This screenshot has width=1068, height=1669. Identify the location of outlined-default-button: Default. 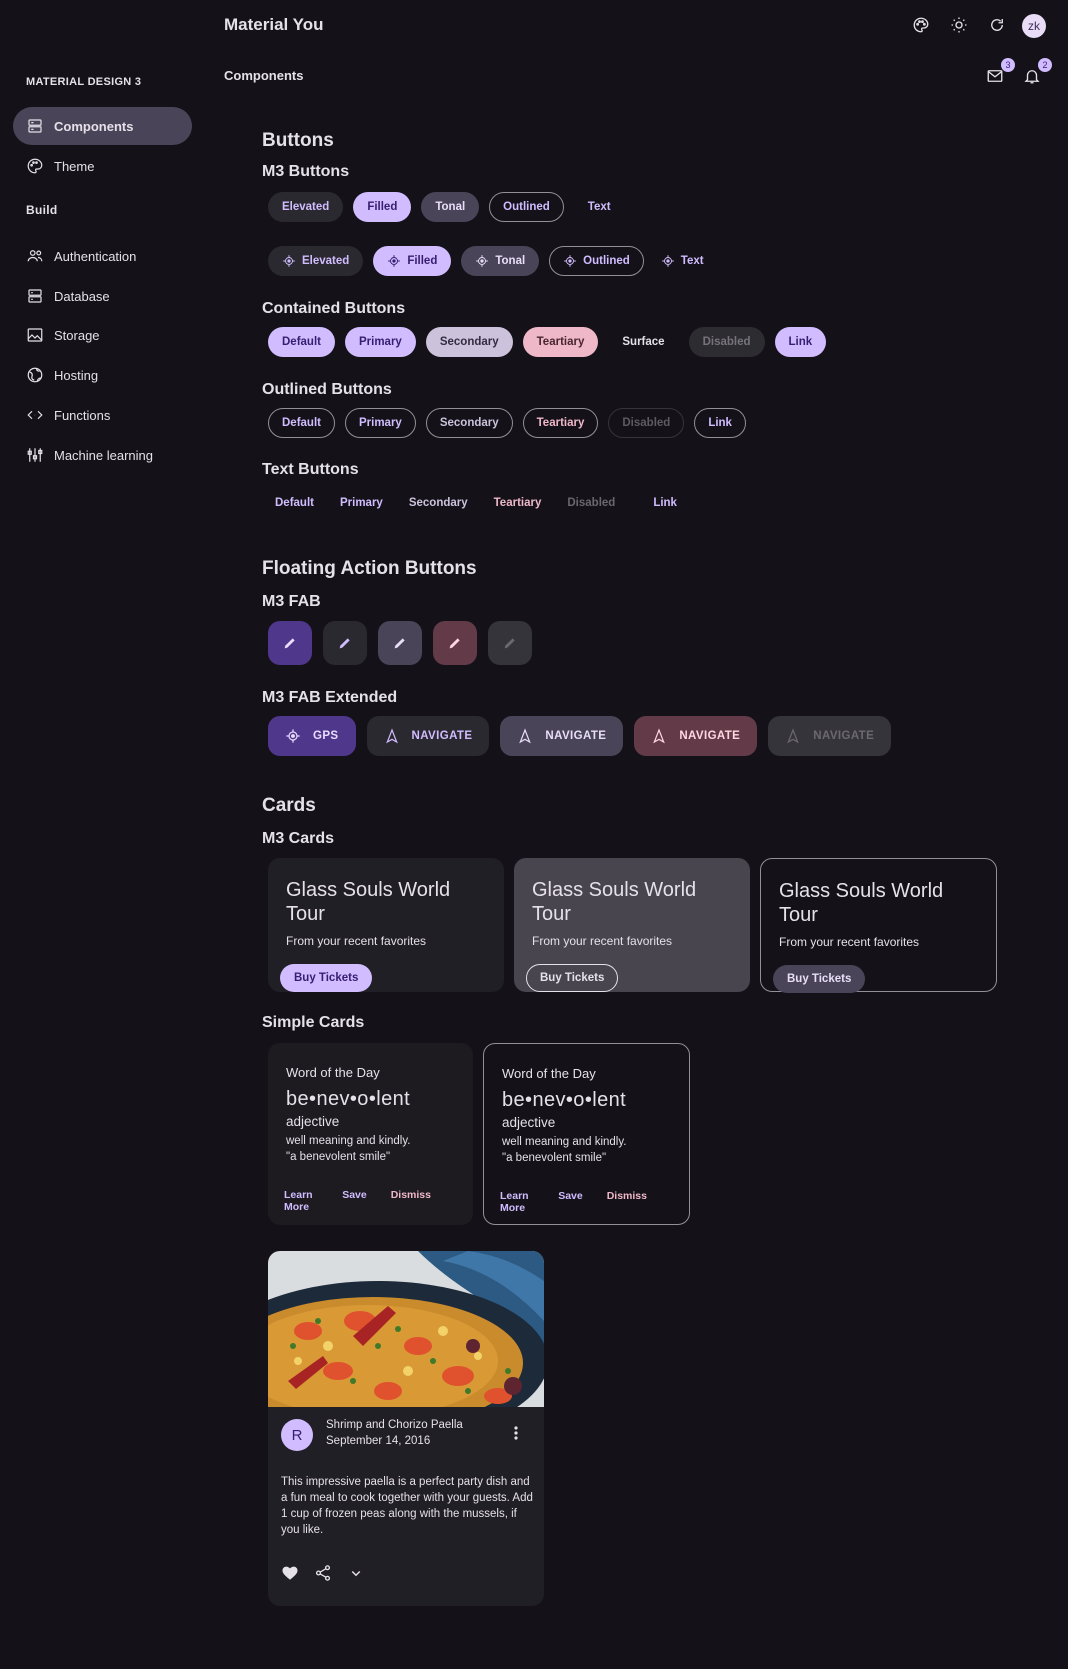
(301, 423).